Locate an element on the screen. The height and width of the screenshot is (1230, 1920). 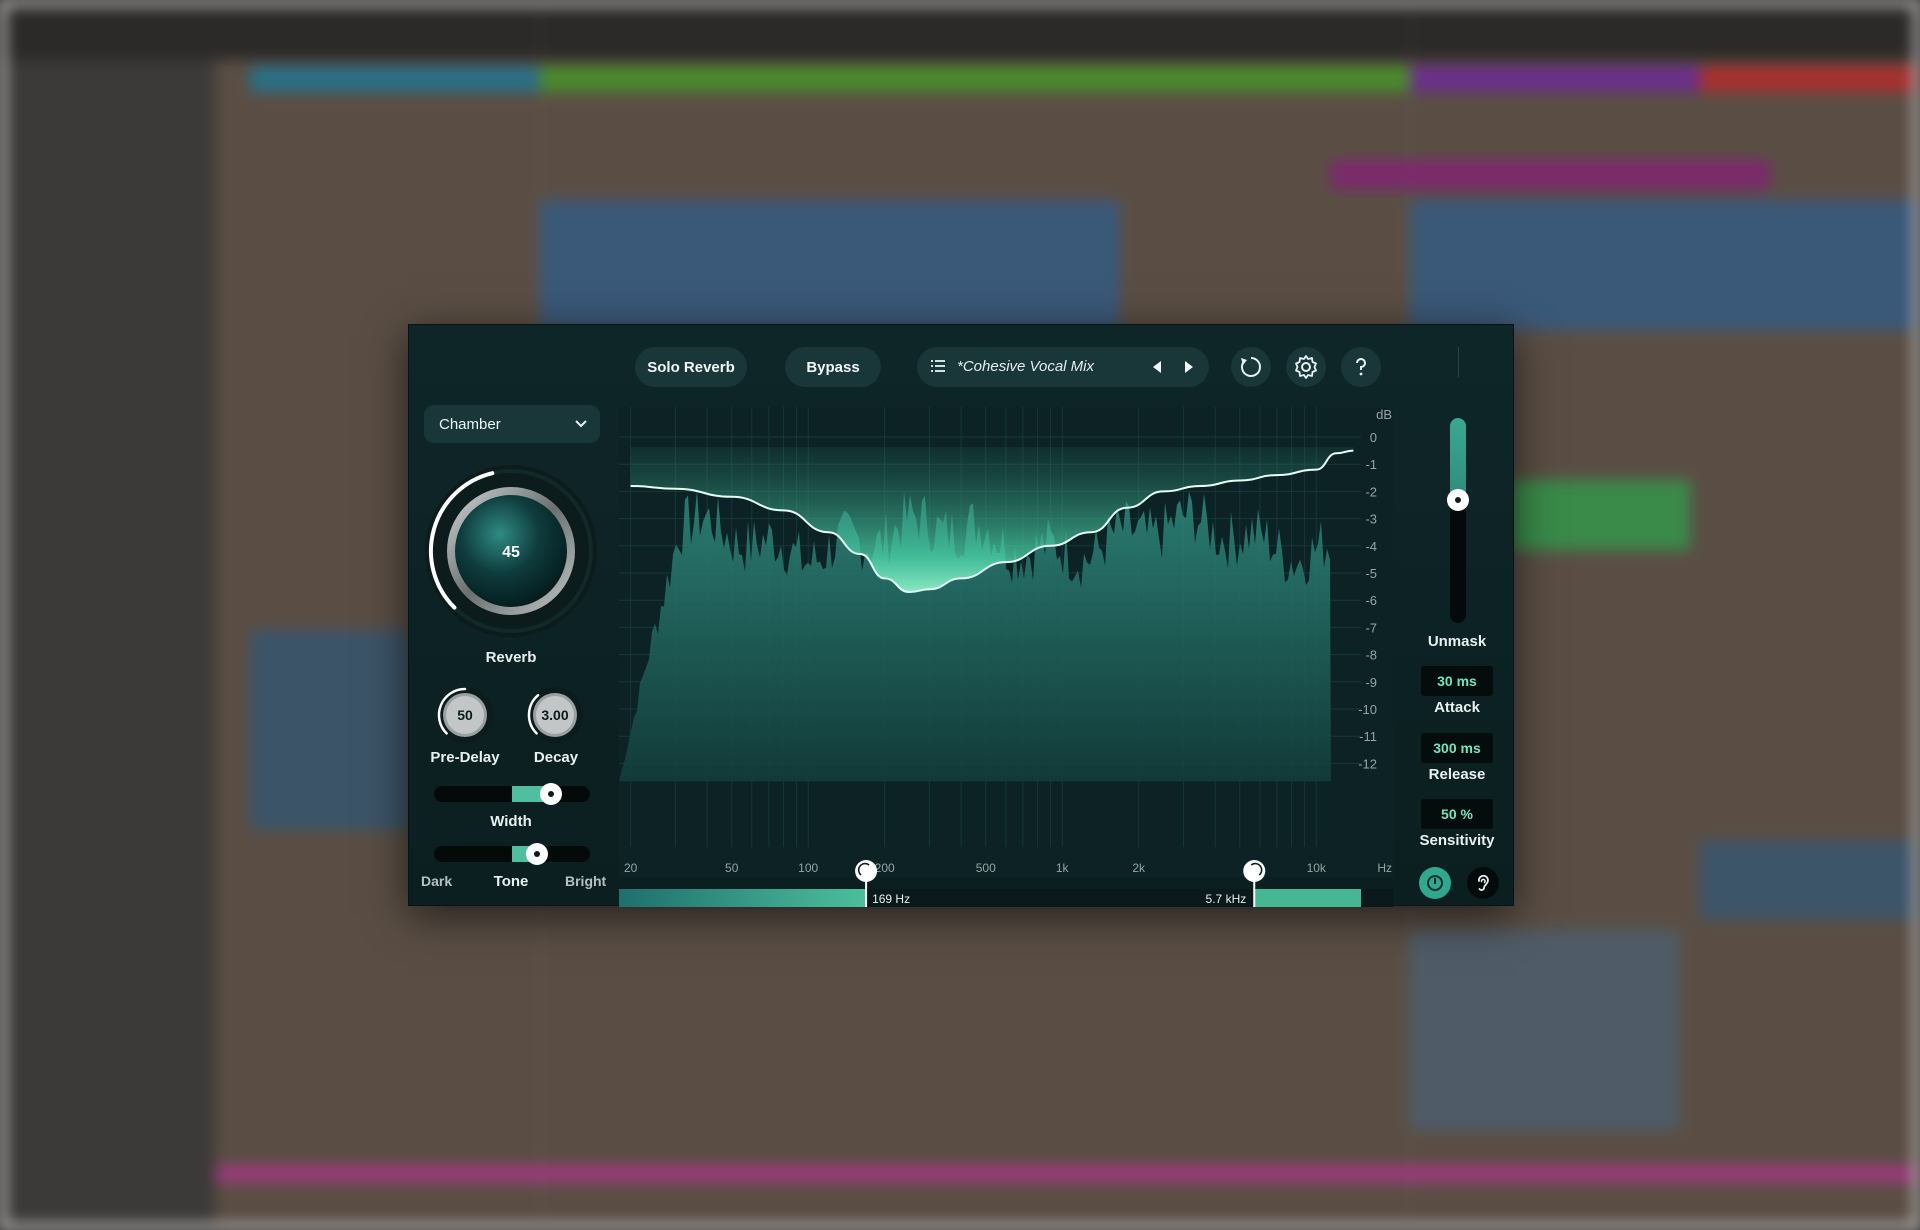
decay-value: 3.00 is located at coordinates (554, 715).